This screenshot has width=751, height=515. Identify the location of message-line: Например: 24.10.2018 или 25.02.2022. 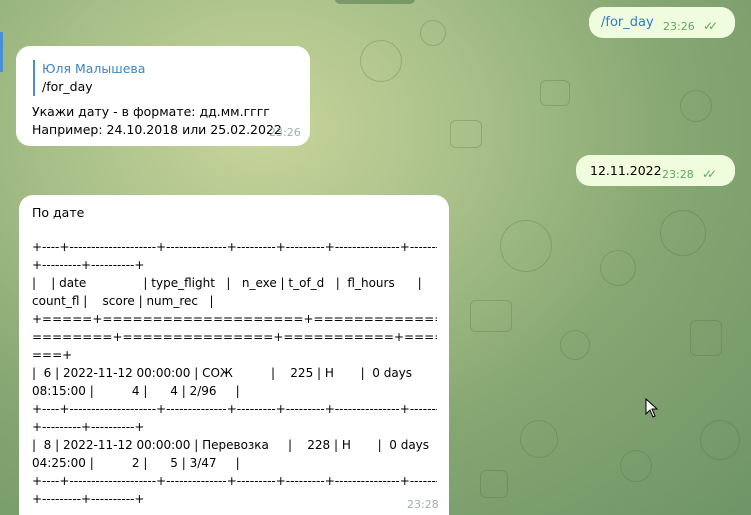
(157, 129).